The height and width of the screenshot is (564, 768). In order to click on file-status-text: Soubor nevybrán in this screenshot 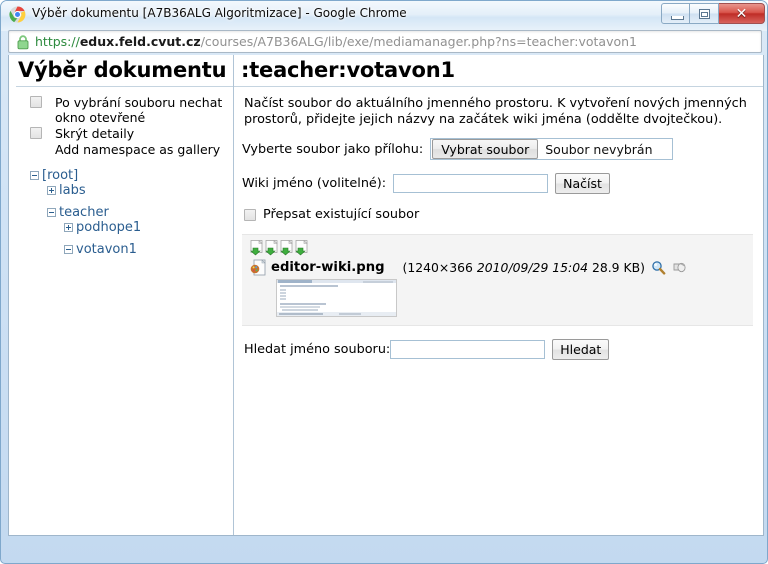, I will do `click(599, 149)`.